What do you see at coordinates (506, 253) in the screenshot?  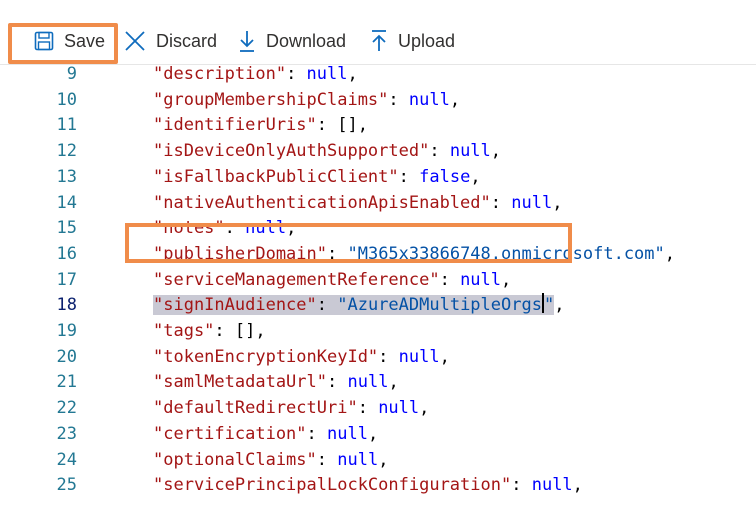 I see `json-value: "M365x33866748.onmicrosoft.com"` at bounding box center [506, 253].